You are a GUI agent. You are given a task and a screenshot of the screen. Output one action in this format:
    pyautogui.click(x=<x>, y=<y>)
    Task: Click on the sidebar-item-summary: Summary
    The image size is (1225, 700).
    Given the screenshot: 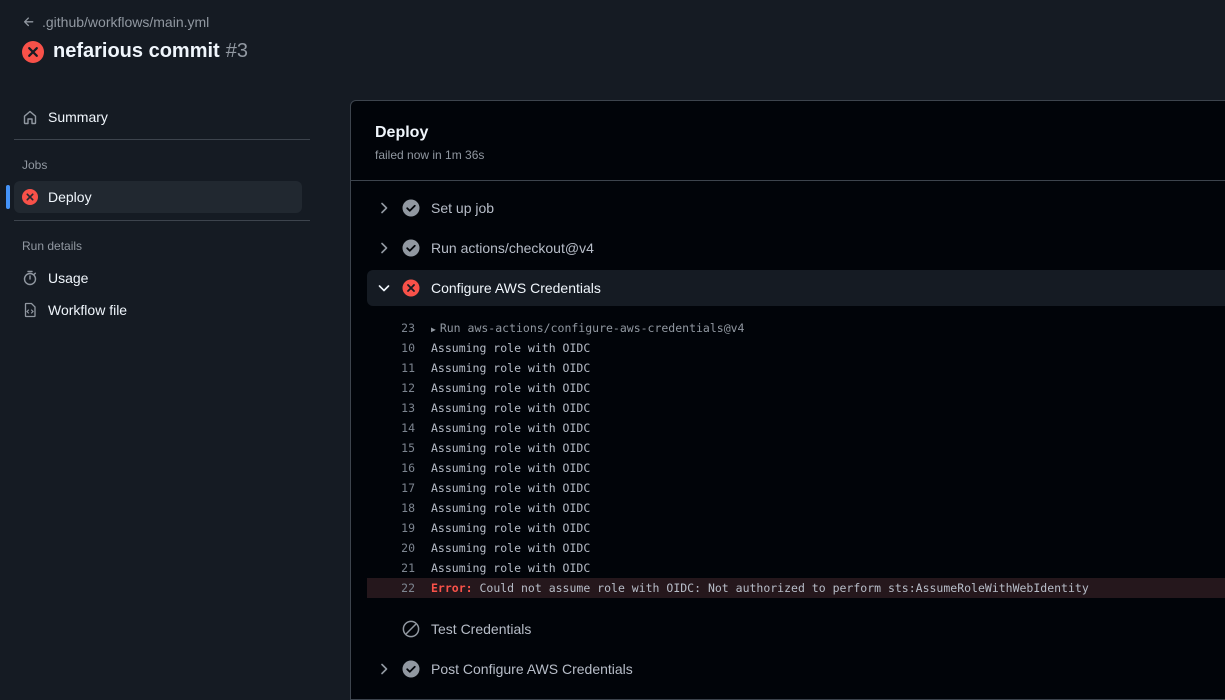 What is the action you would take?
    pyautogui.click(x=158, y=117)
    